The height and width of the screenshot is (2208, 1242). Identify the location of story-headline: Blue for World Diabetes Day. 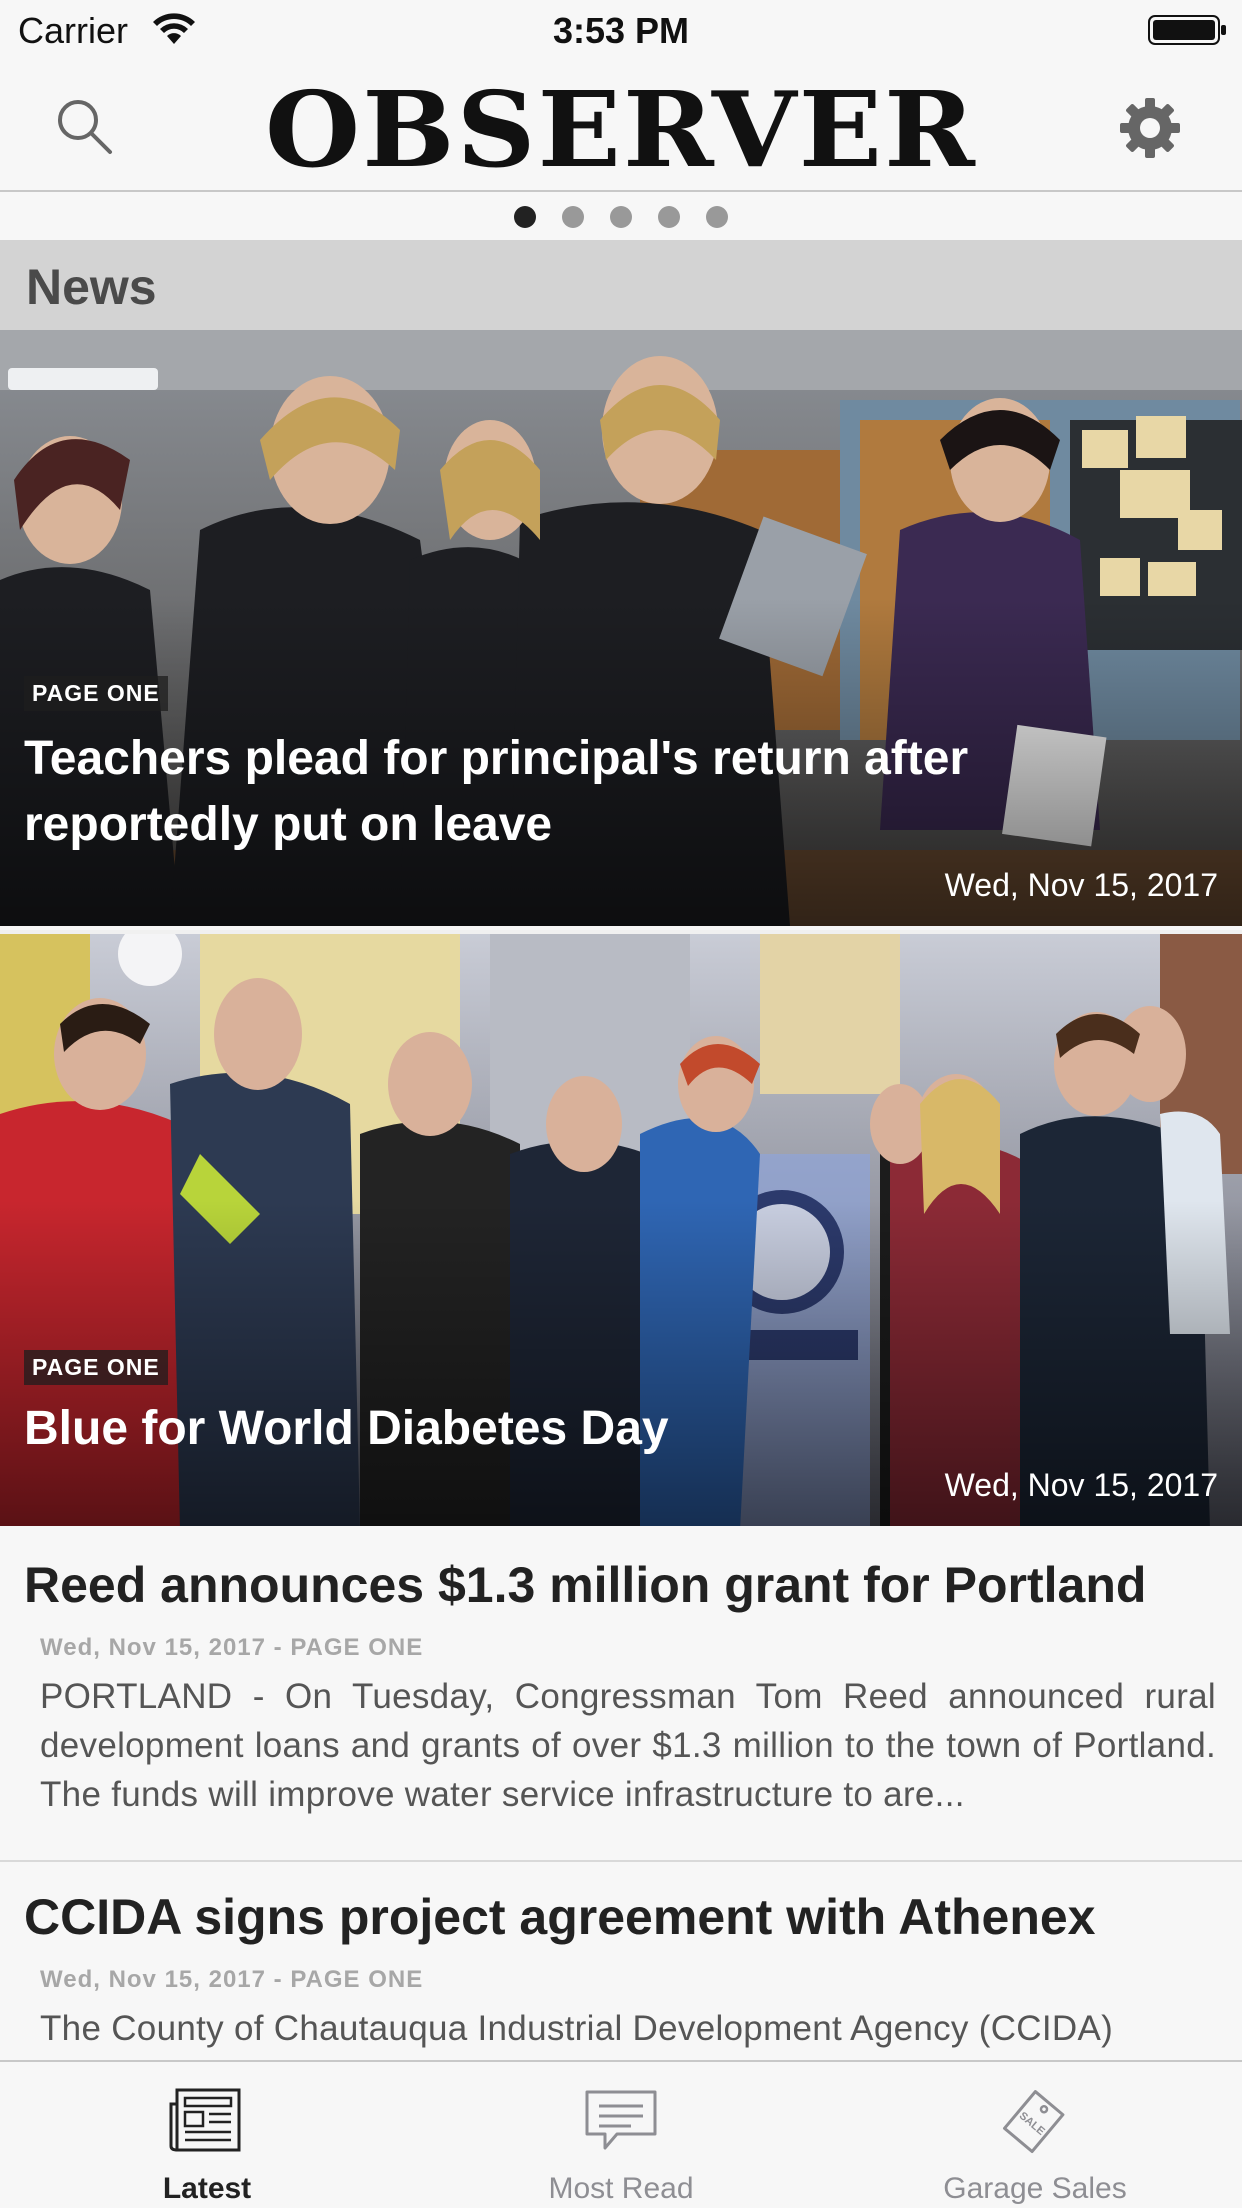
(346, 1428).